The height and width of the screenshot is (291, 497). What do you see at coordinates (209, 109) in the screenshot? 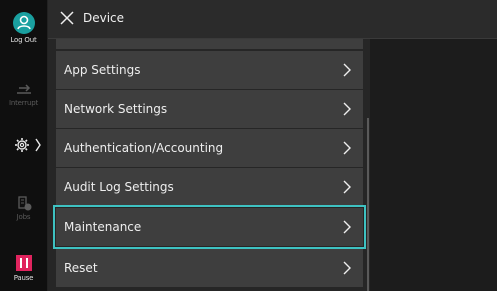
I see `menu-item-network-settings: Network Settings` at bounding box center [209, 109].